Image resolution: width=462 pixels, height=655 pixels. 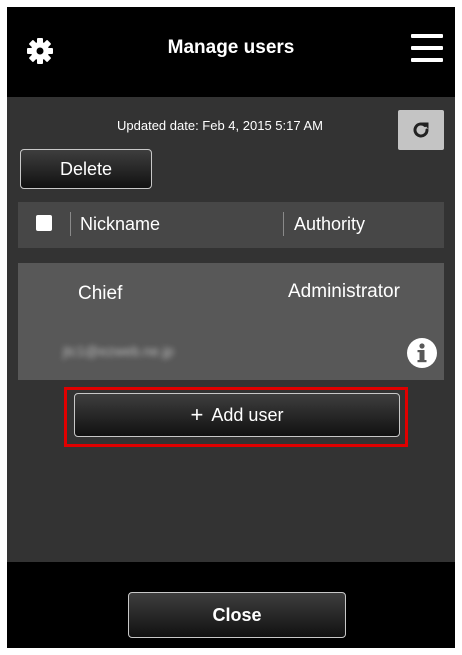 What do you see at coordinates (237, 615) in the screenshot?
I see `close-button: Close` at bounding box center [237, 615].